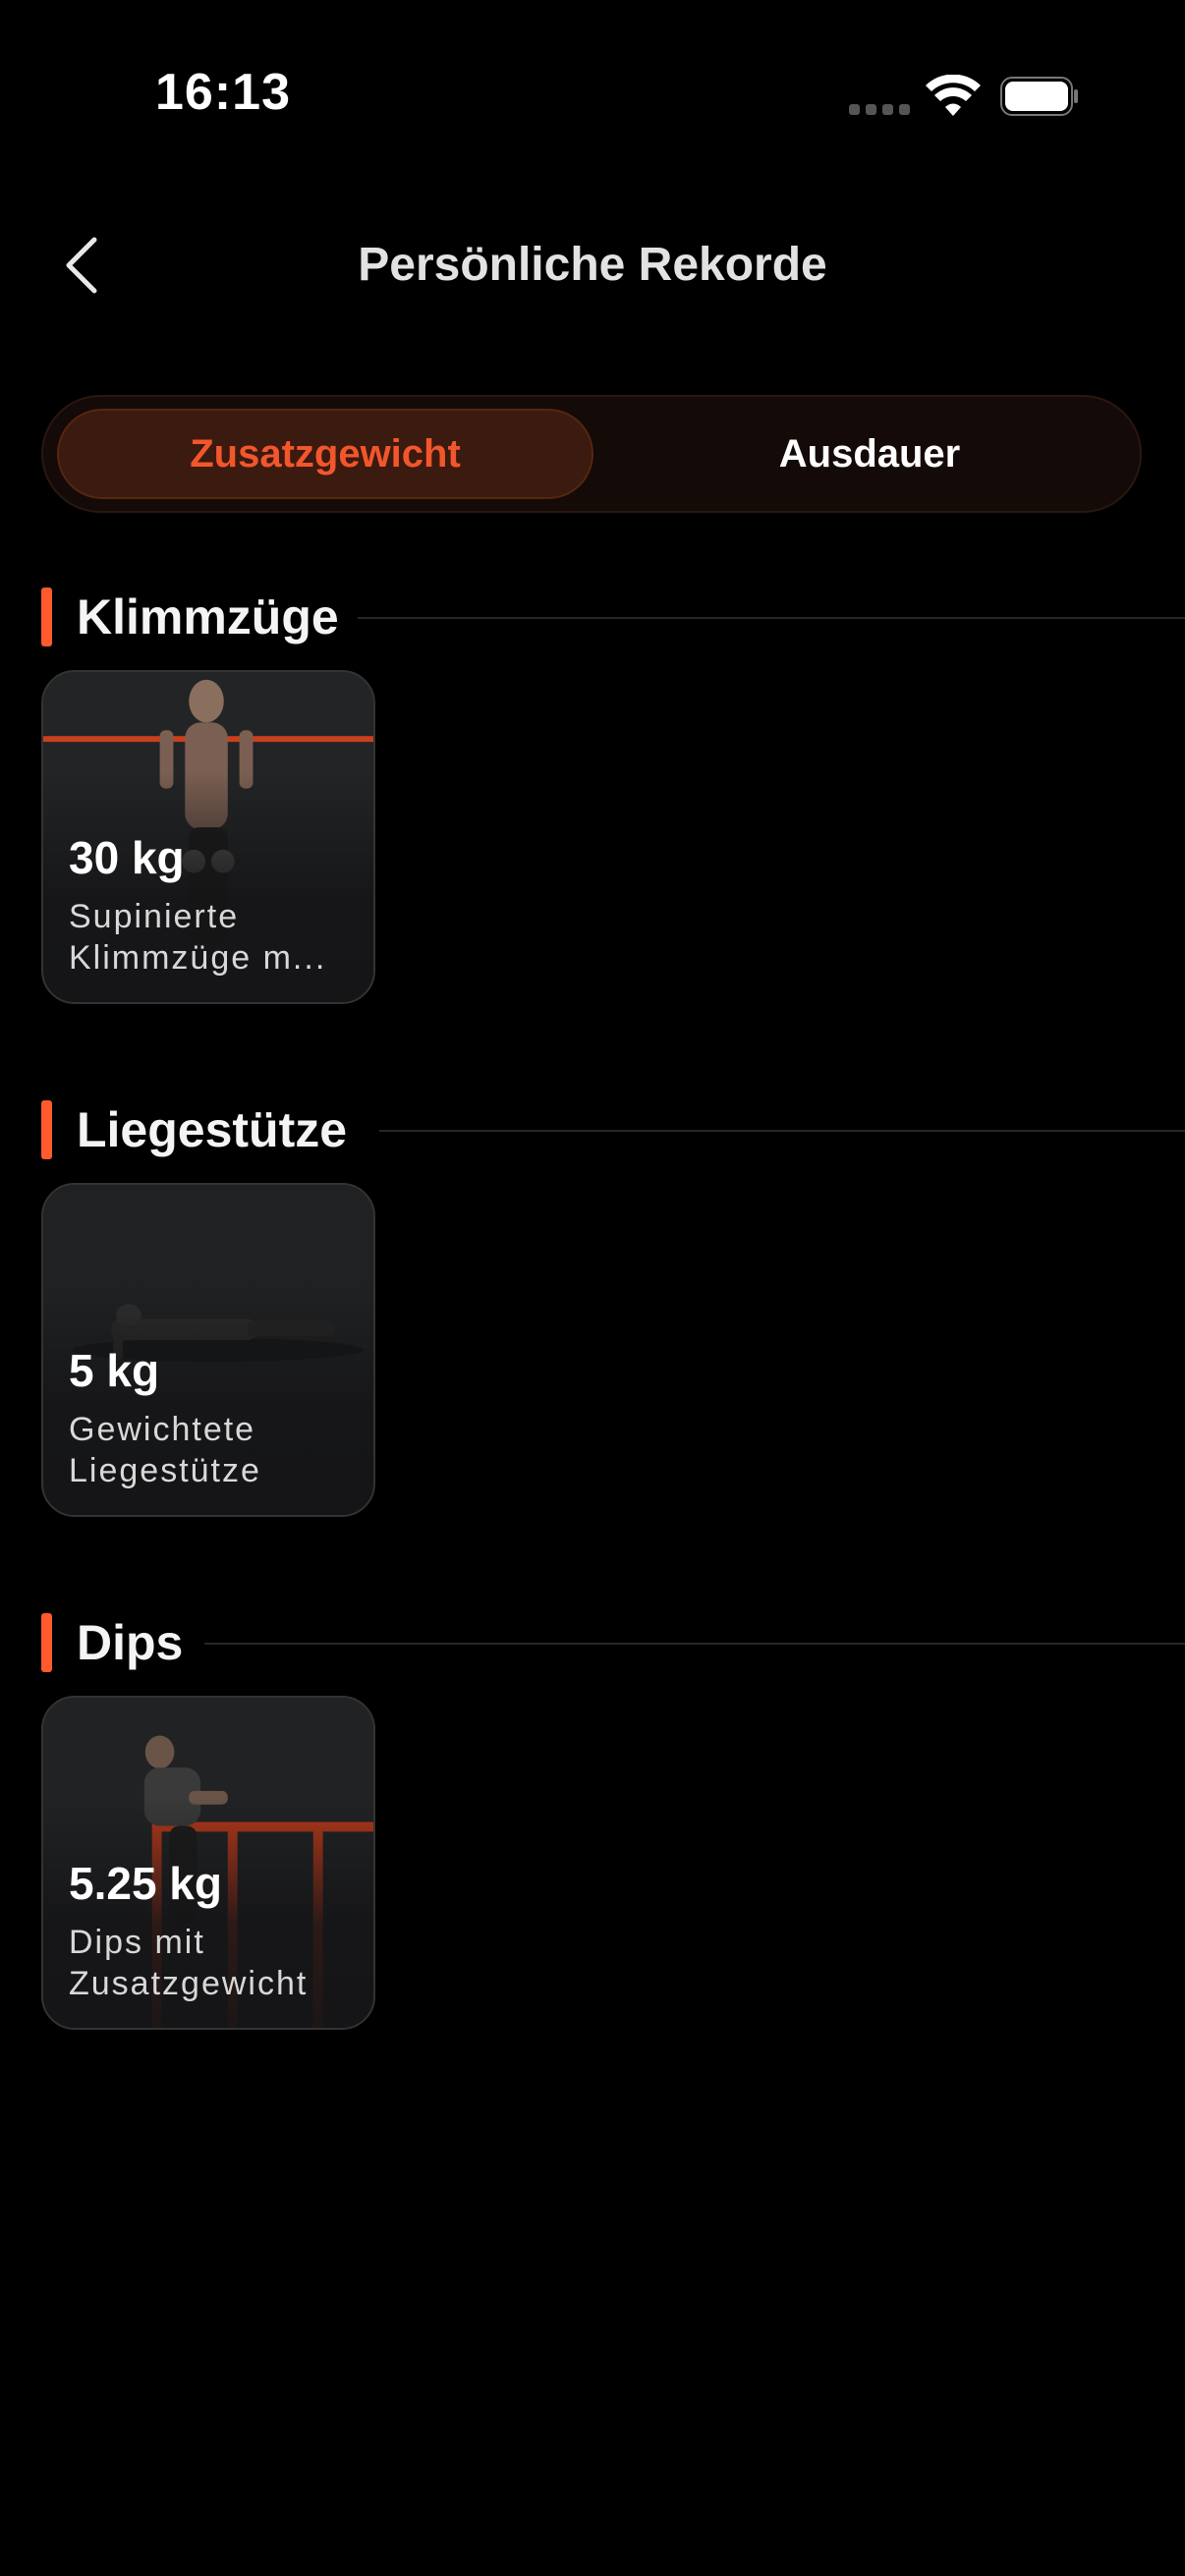 The height and width of the screenshot is (2576, 1185). I want to click on section-header-liegestuetze: Liegestütze, so click(613, 1129).